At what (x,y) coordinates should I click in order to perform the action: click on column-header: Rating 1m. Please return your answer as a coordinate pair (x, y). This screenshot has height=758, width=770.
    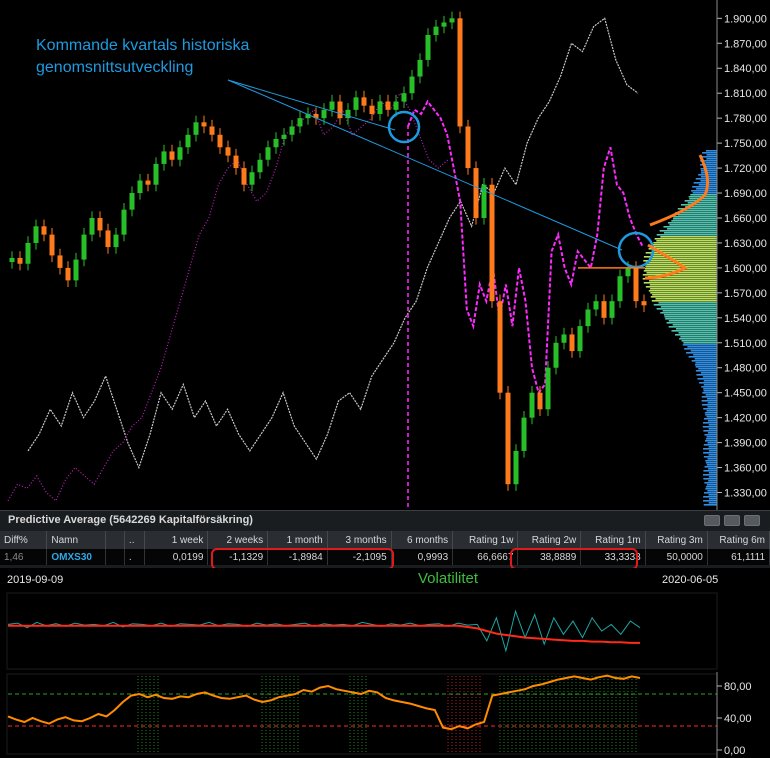
    Looking at the image, I should click on (613, 540).